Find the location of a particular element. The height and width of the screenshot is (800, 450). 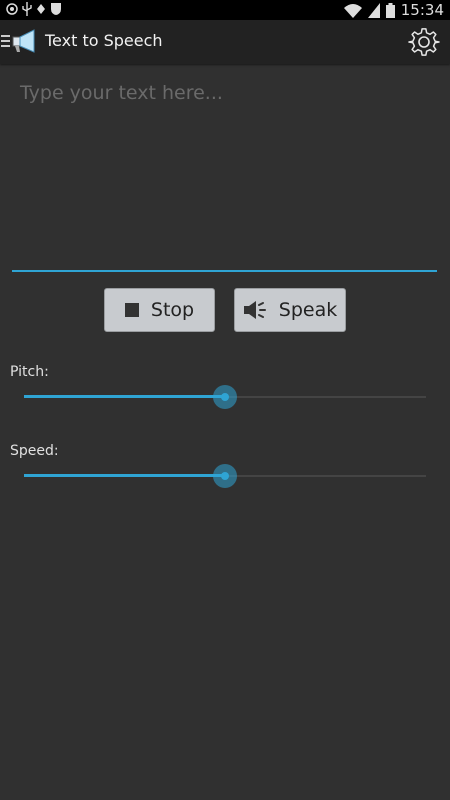

speak-button: Speak is located at coordinates (290, 310).